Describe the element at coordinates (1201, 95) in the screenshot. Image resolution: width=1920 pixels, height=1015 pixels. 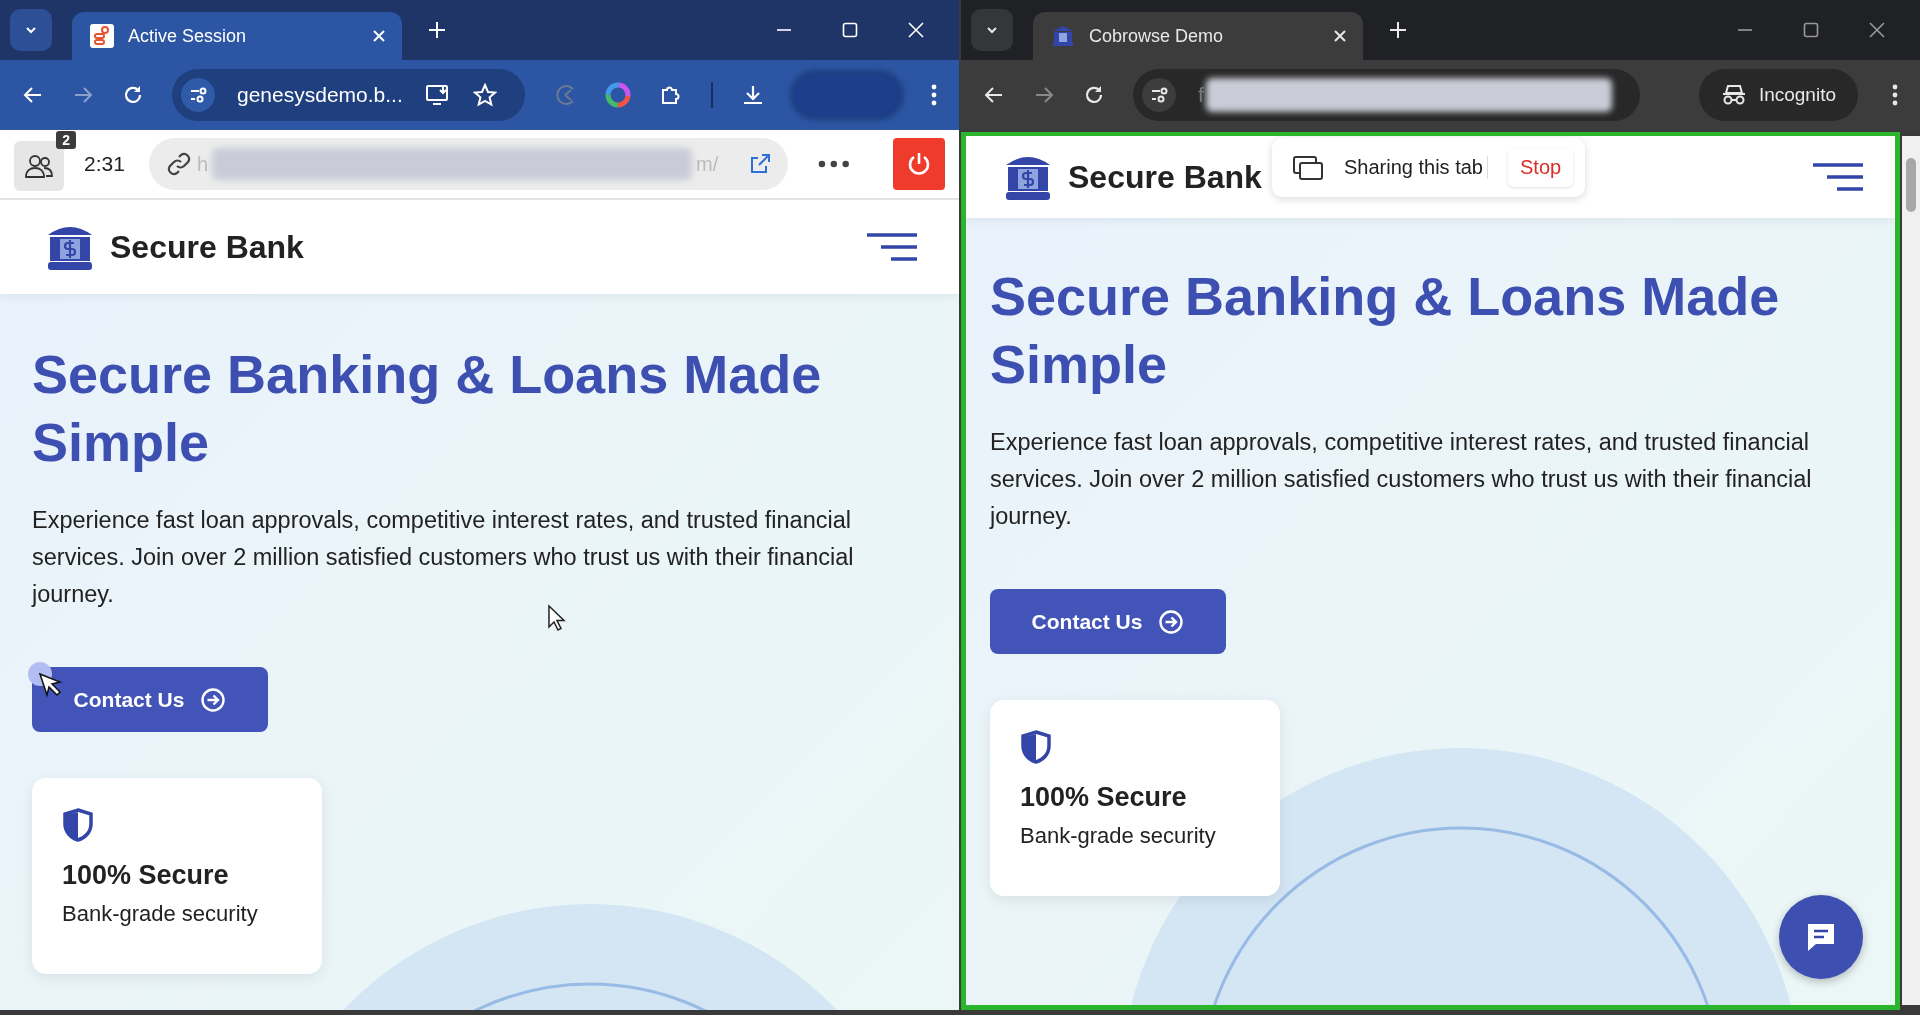
I see `address-text: f` at that location.